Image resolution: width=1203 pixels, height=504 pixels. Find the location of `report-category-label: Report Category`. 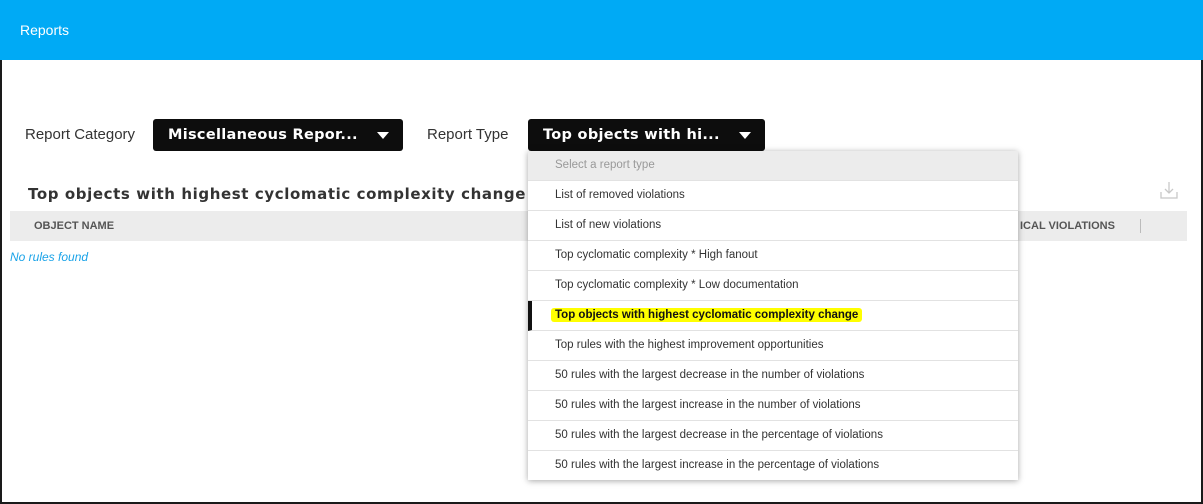

report-category-label: Report Category is located at coordinates (80, 134).